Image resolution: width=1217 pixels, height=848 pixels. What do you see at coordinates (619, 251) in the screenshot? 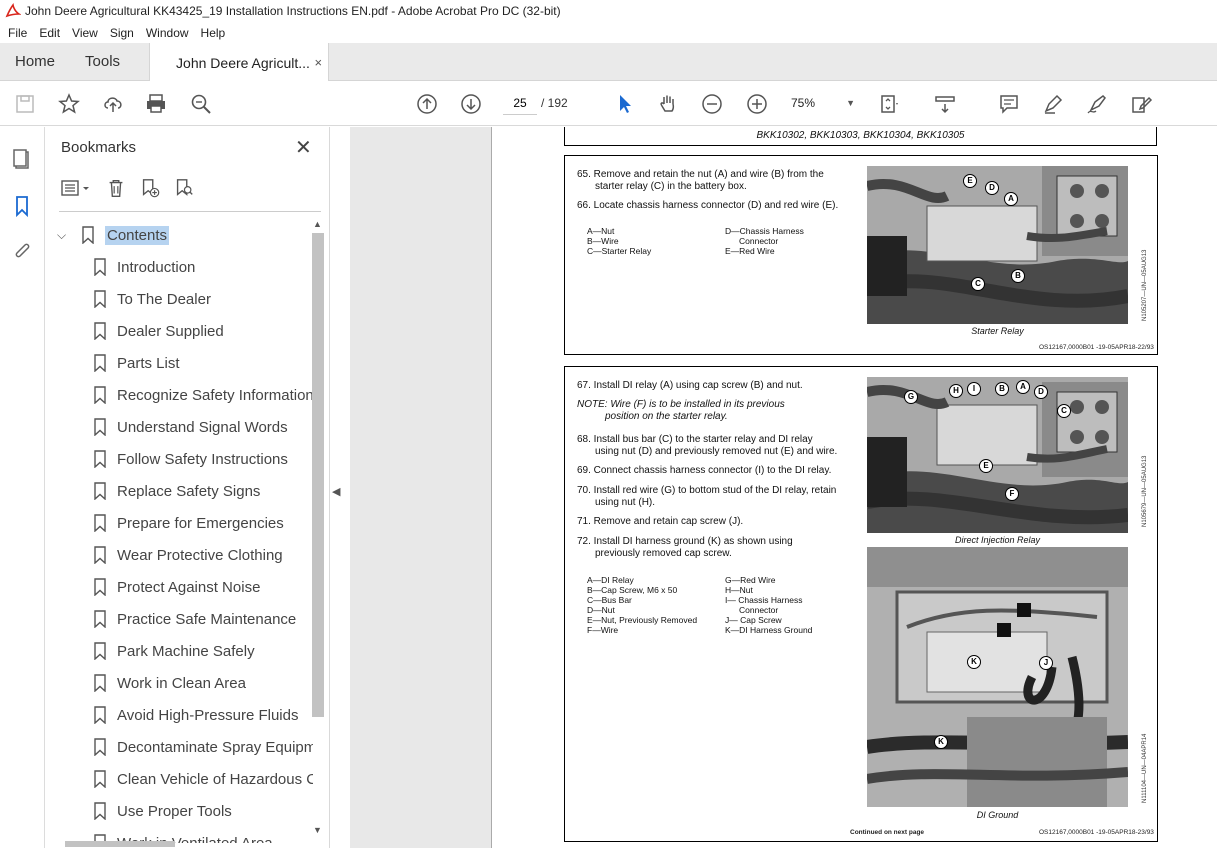
I see `legend-item: C—Starter Relay` at bounding box center [619, 251].